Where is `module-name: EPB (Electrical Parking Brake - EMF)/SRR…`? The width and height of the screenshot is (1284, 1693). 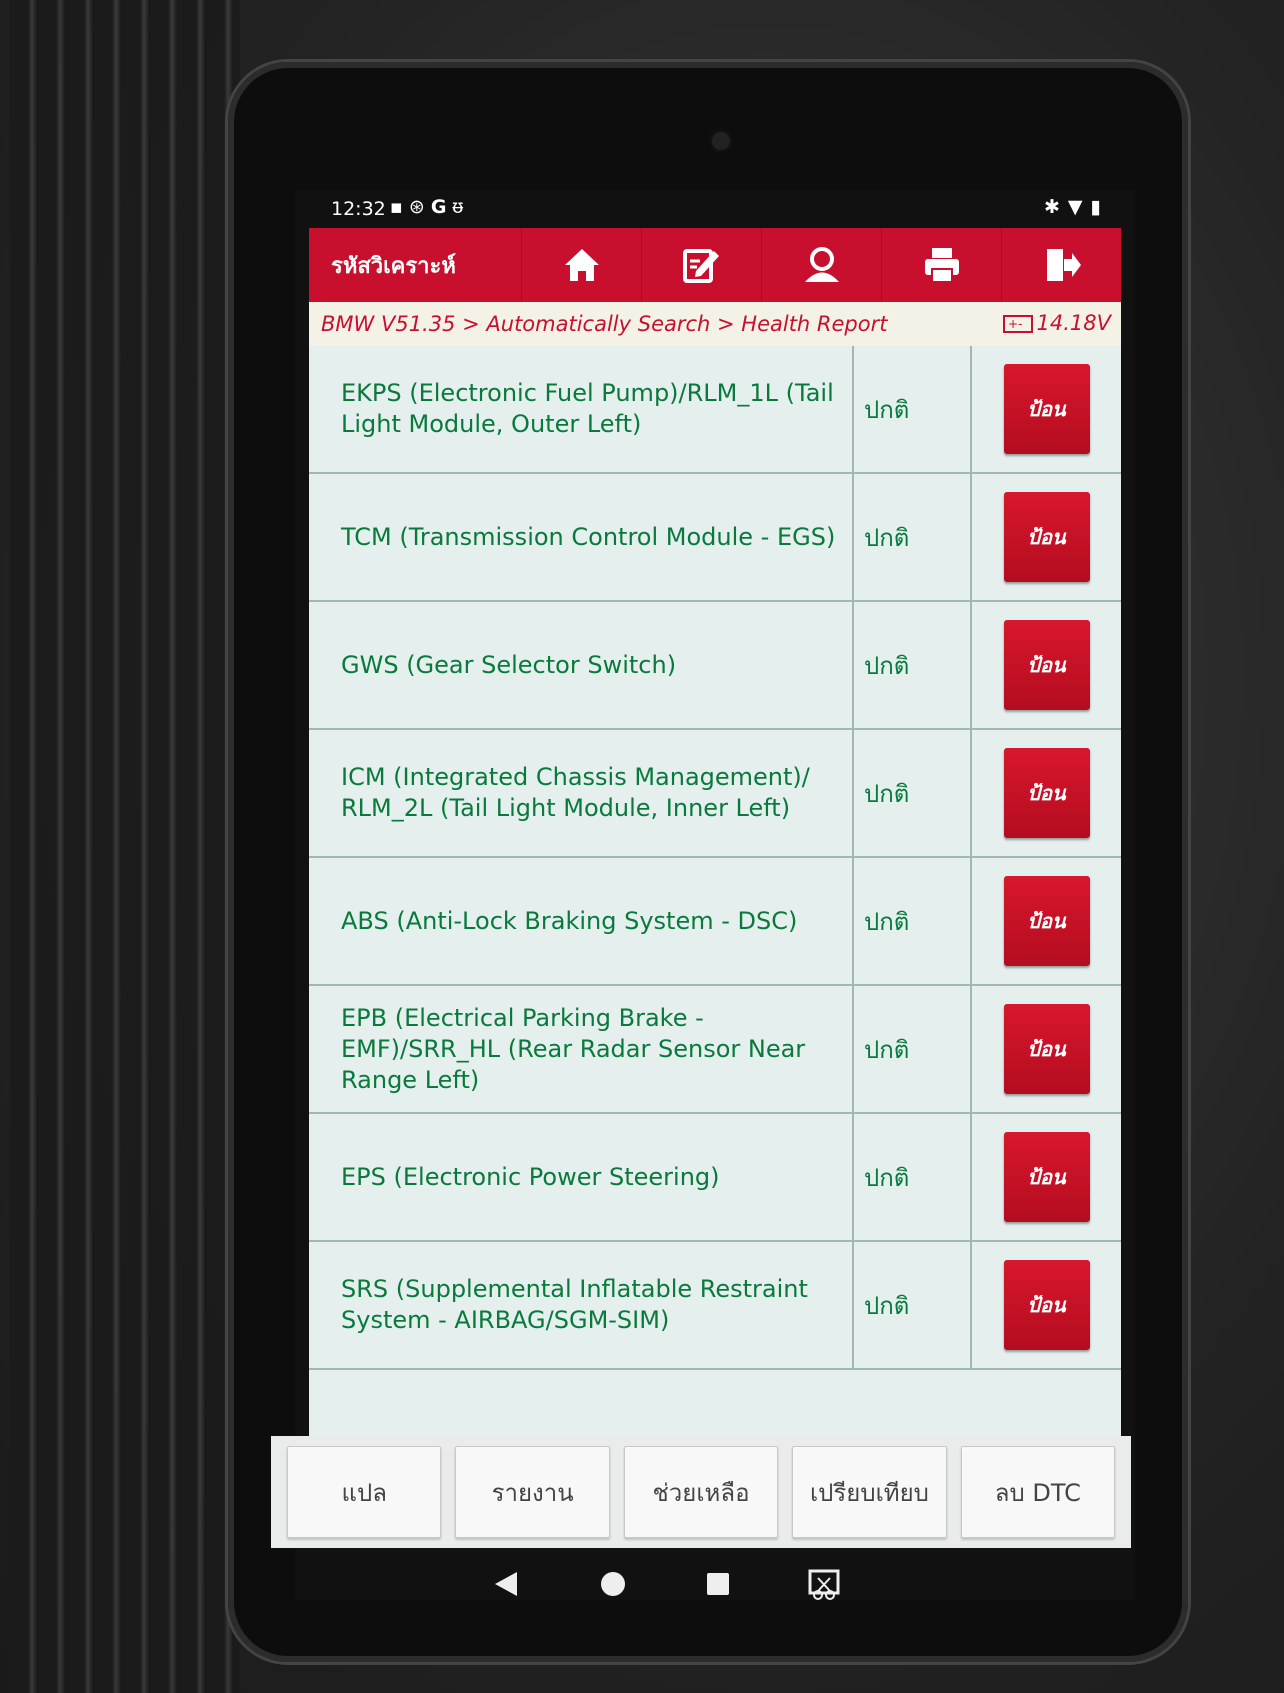 module-name: EPB (Electrical Parking Brake - EMF)/SRR… is located at coordinates (581, 1049).